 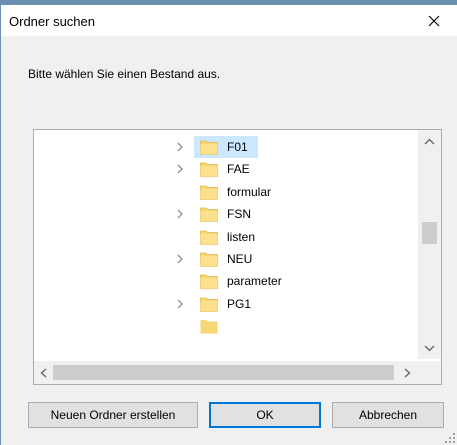 What do you see at coordinates (225, 326) in the screenshot?
I see `tree-item-partial` at bounding box center [225, 326].